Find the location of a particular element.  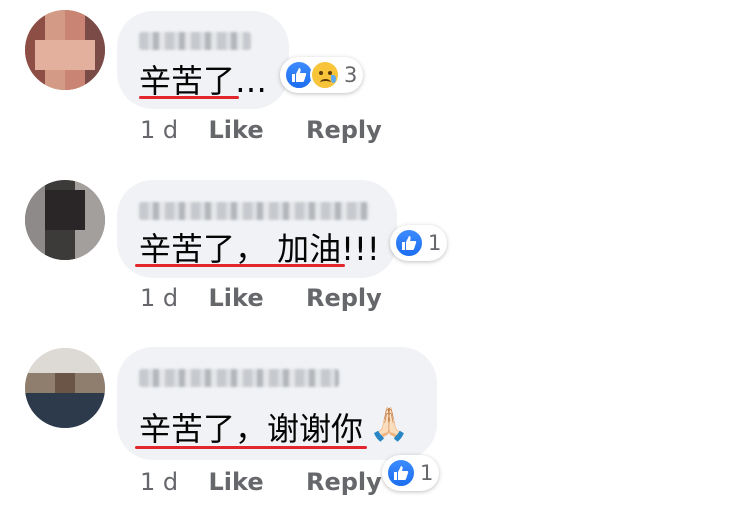

comment-text: 辛苦了，谢谢你 is located at coordinates (251, 429).